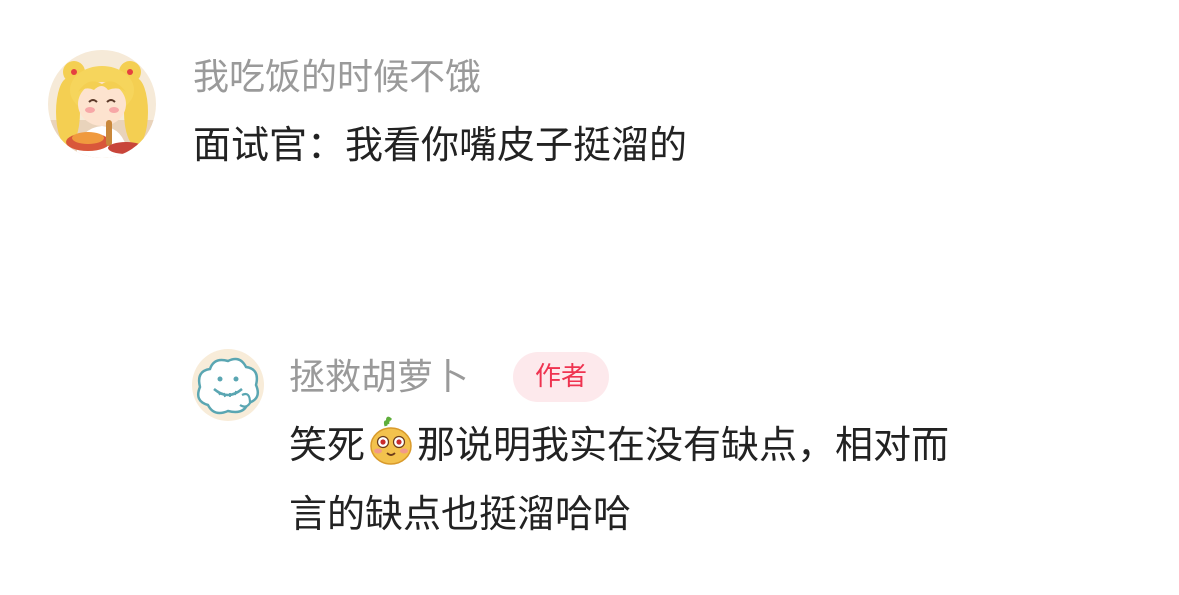 Image resolution: width=1179 pixels, height=595 pixels. I want to click on commenter-avatar, so click(102, 104).